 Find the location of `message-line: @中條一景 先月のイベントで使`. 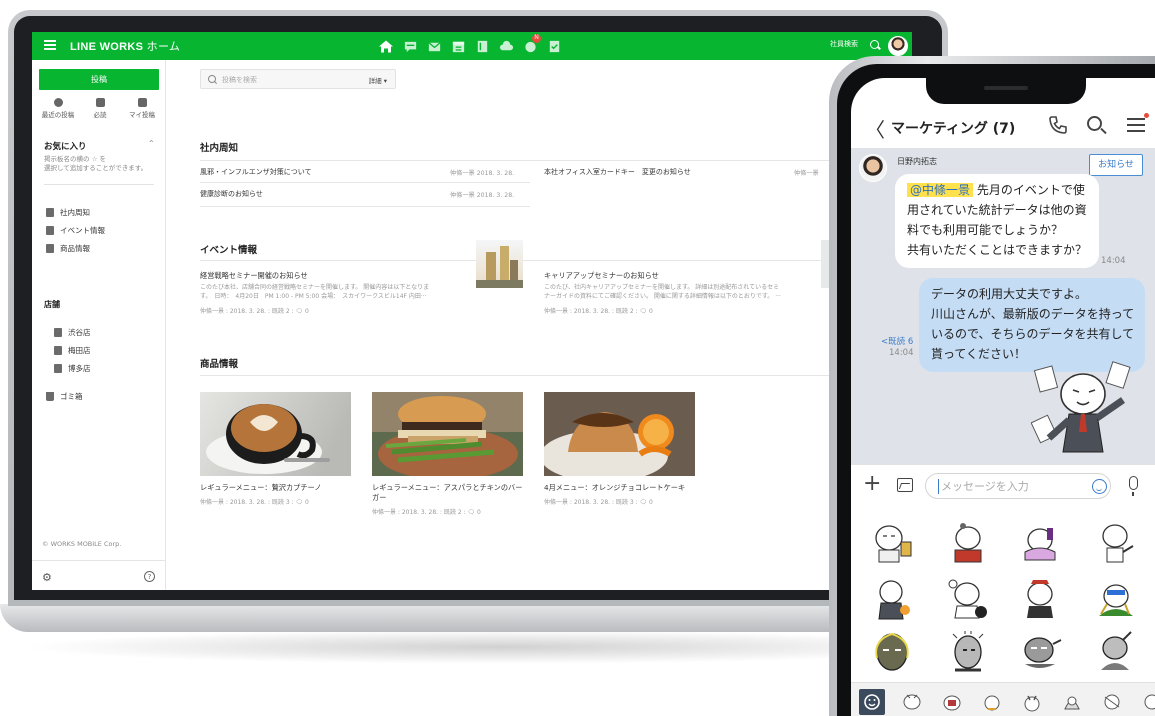

message-line: @中條一景 先月のイベントで使 is located at coordinates (998, 190).